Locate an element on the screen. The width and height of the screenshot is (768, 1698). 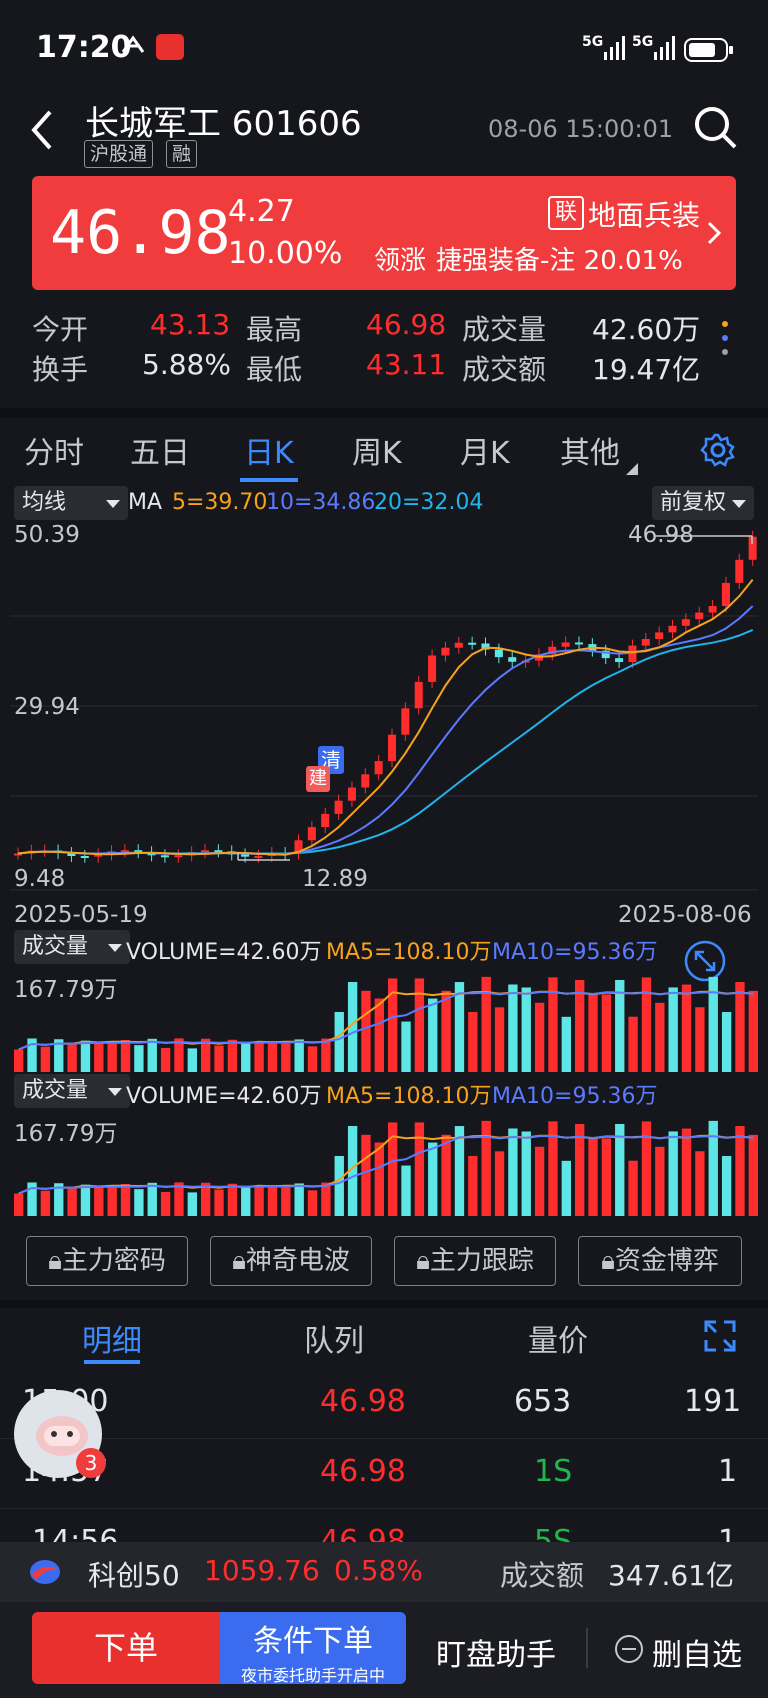
settings-gear-icon is located at coordinates (718, 452).